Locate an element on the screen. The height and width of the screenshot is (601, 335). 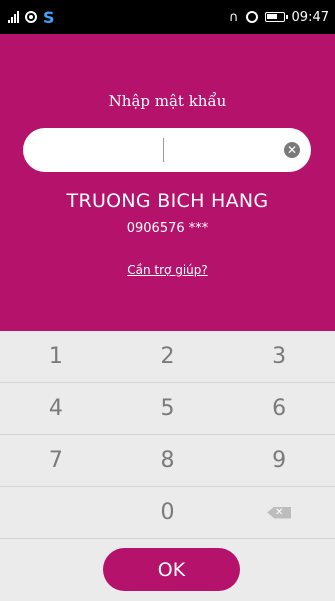
backspace-icon: ✕ is located at coordinates (279, 512).